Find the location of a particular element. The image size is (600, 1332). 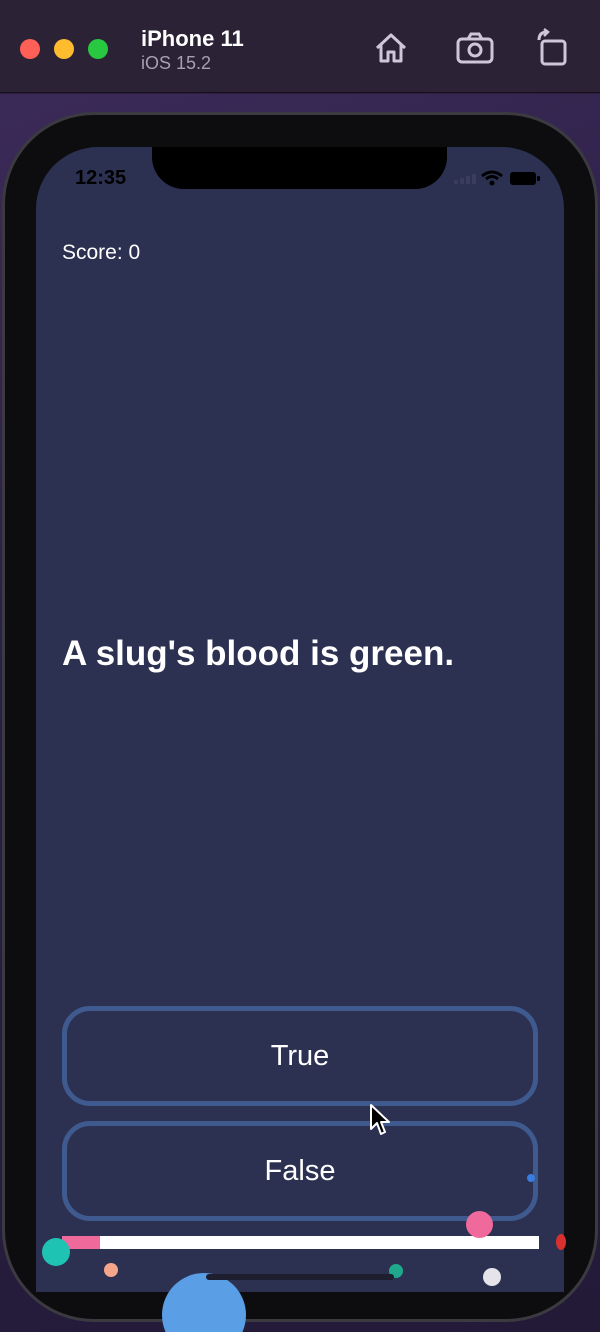

wifi-icon is located at coordinates (492, 178).